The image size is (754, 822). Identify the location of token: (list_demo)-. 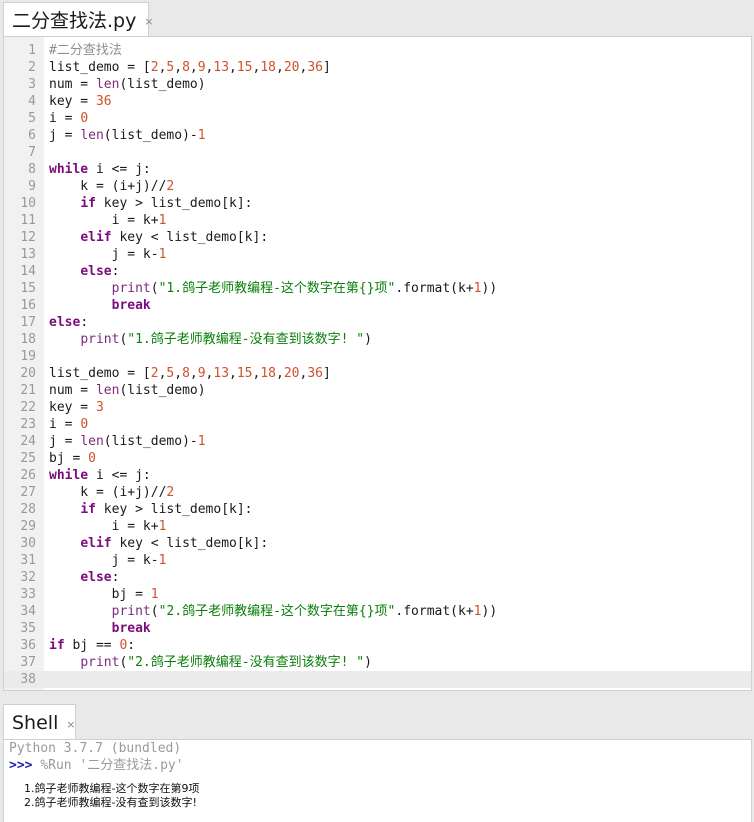
(150, 441).